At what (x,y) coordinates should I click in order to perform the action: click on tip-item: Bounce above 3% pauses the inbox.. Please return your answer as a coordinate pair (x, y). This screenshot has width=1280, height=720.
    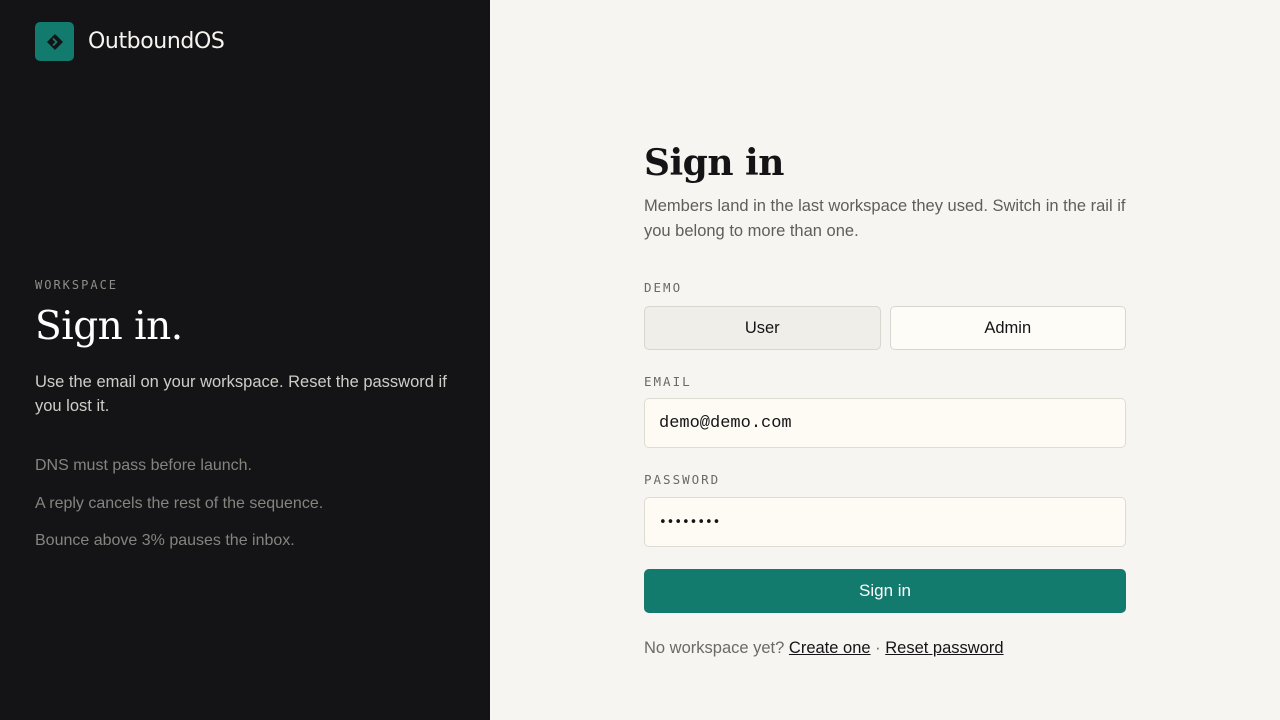
    Looking at the image, I should click on (165, 540).